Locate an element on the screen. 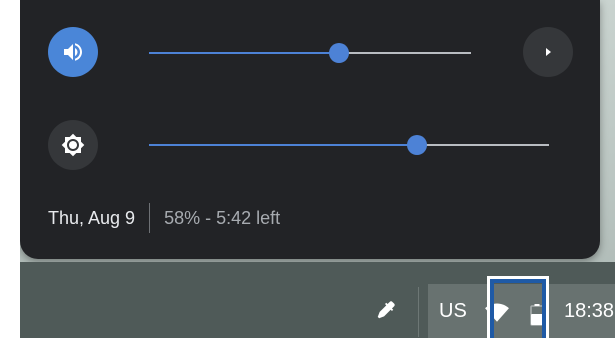 The image size is (615, 350). volume-icon is located at coordinates (73, 52).